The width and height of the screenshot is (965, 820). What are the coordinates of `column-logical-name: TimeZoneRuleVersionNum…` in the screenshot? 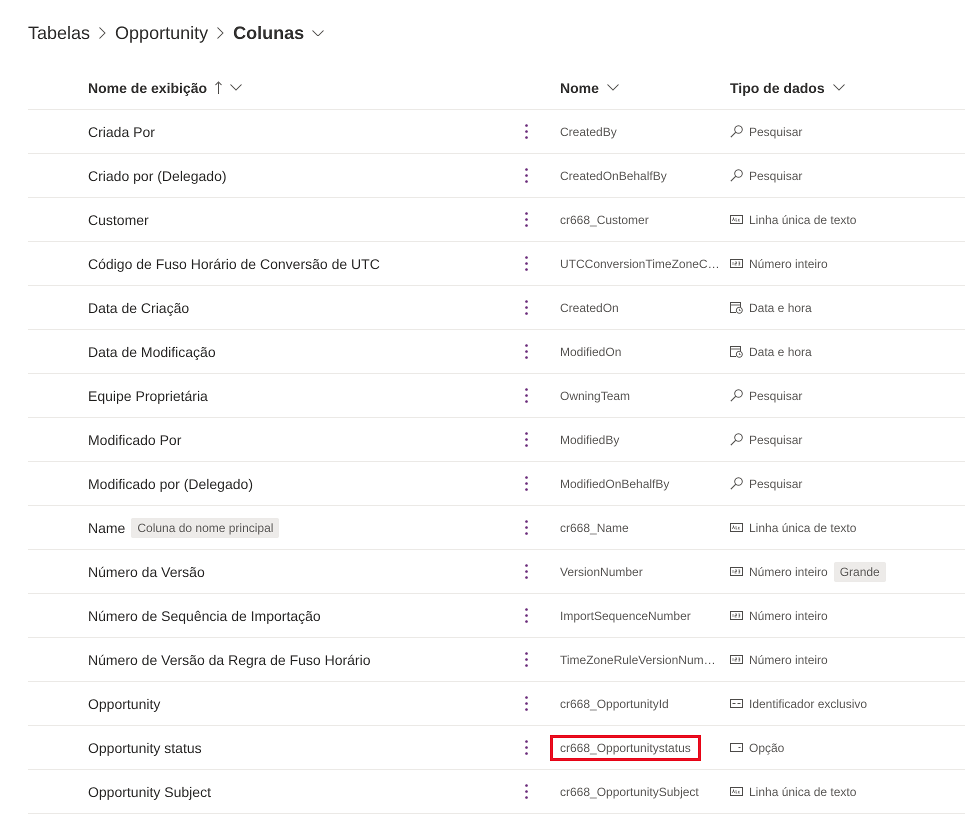 It's located at (638, 659).